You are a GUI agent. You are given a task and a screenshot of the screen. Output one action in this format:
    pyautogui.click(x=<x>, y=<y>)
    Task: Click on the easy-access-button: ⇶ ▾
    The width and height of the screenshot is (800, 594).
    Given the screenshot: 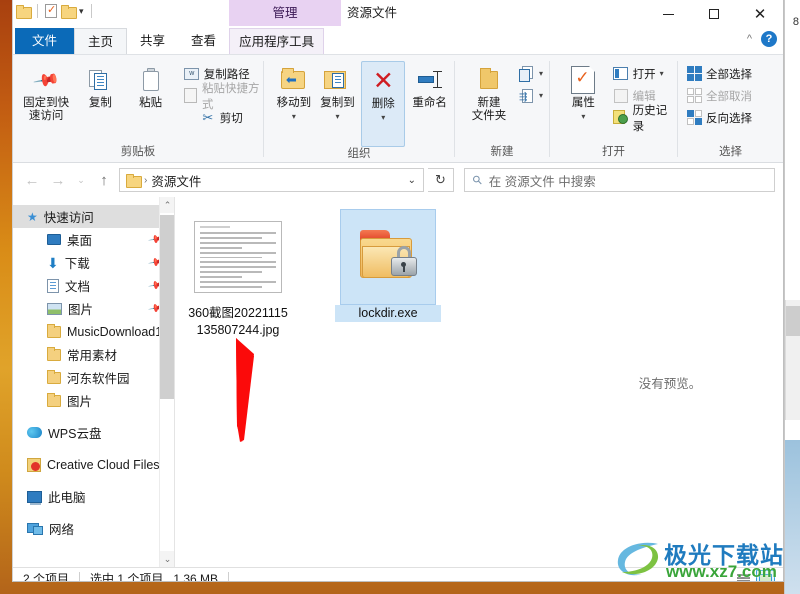 What is the action you would take?
    pyautogui.click(x=531, y=95)
    